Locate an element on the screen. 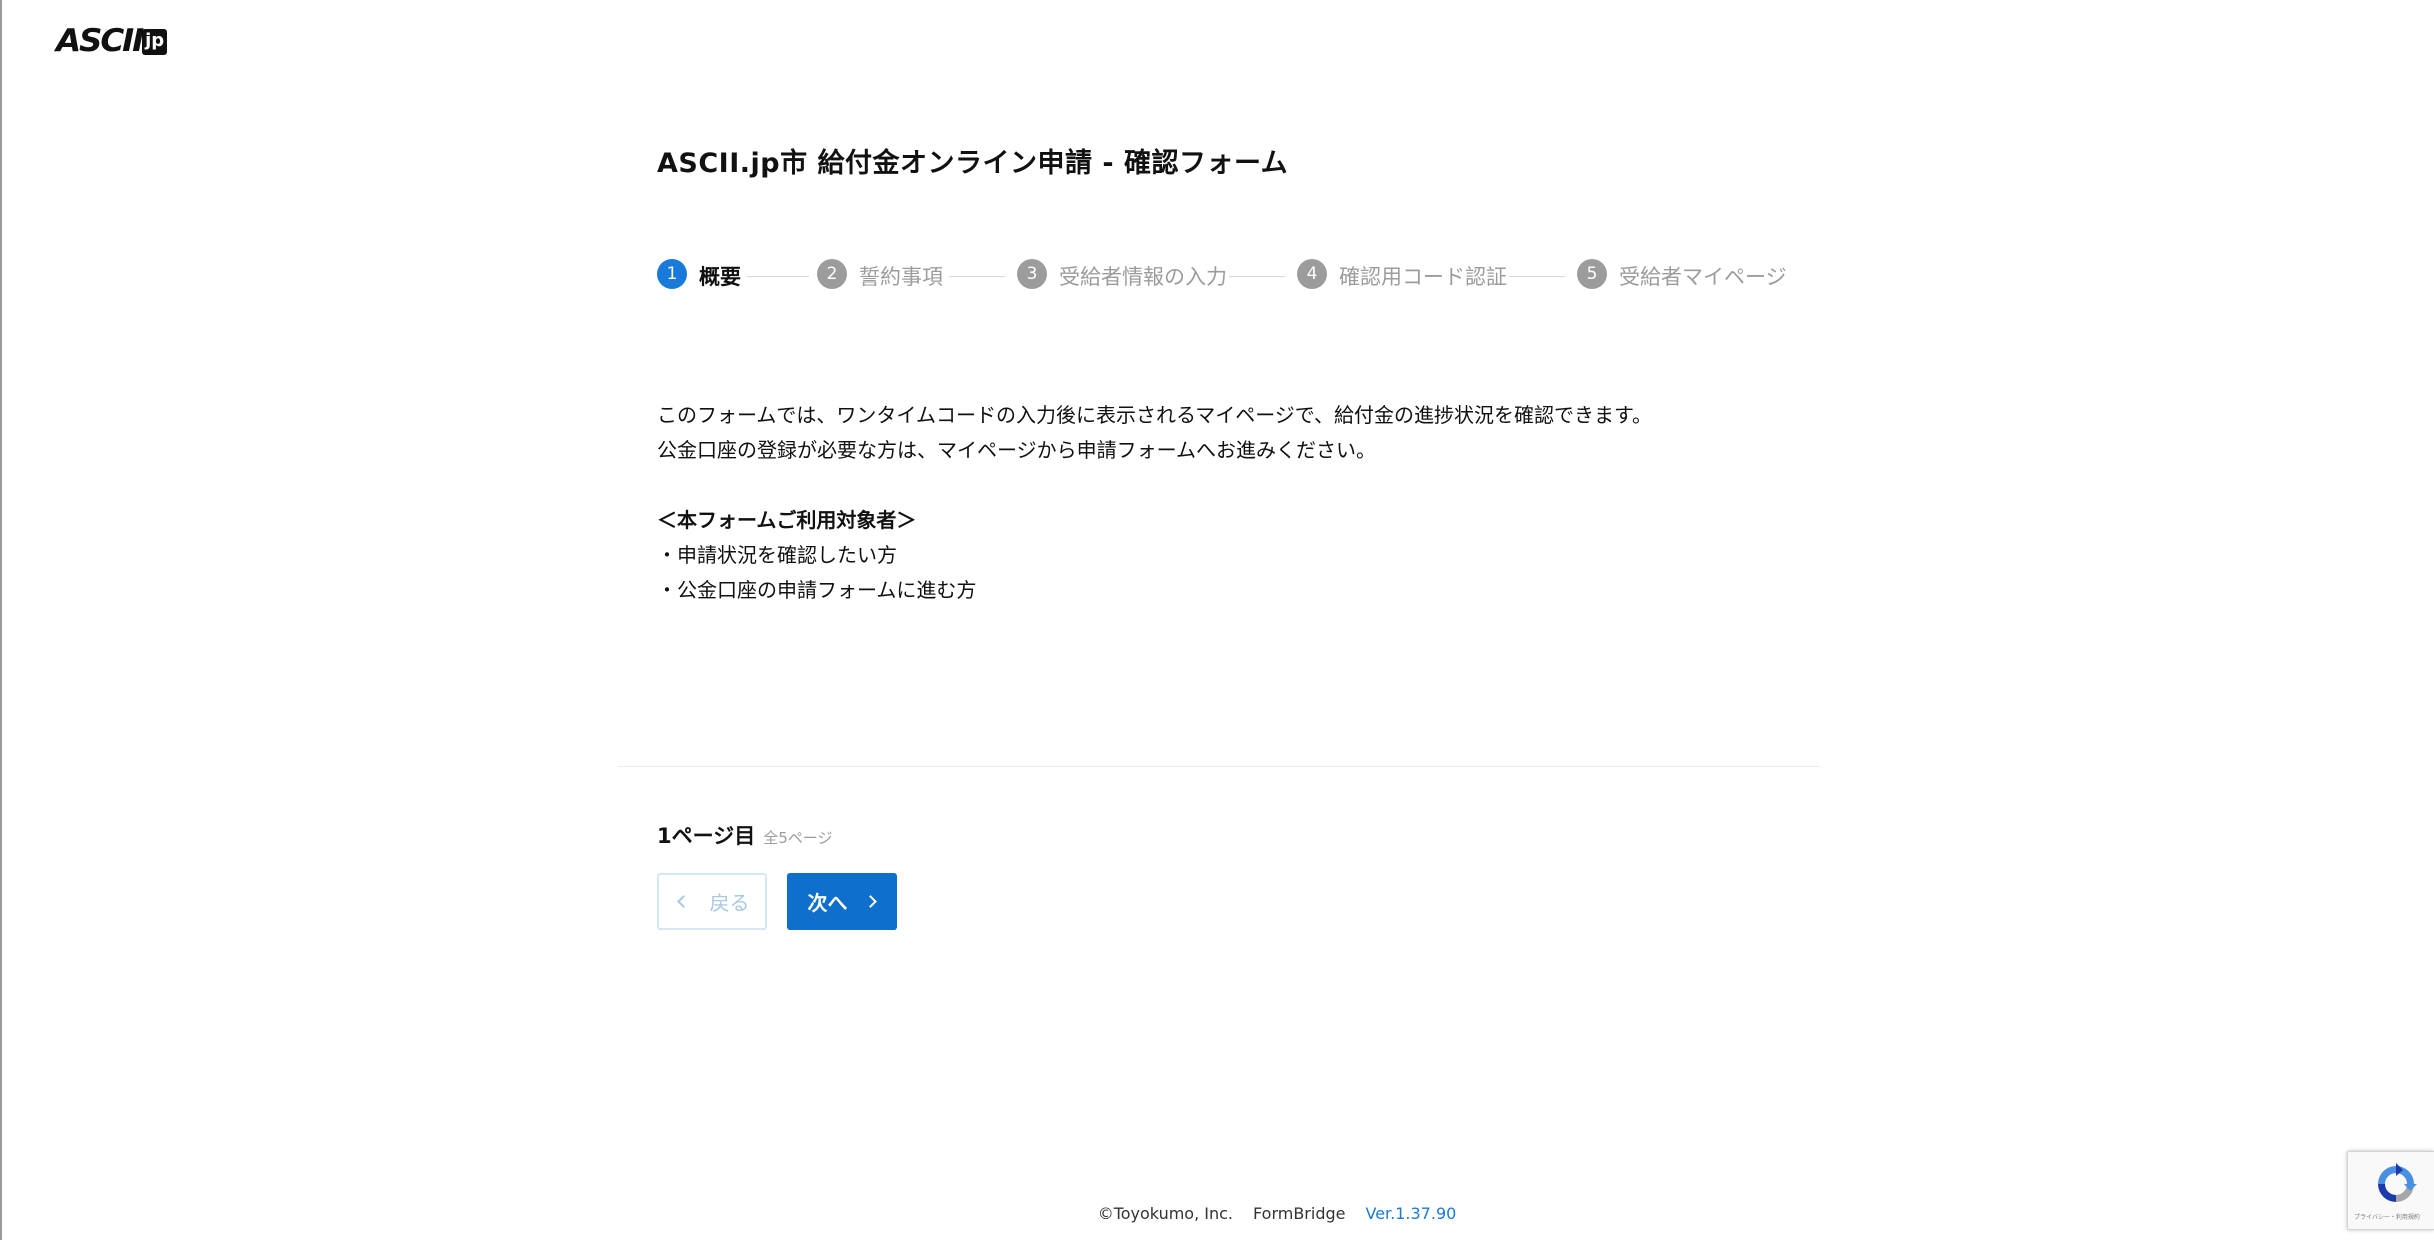  step-mypage: 5 受給者マイページ is located at coordinates (1682, 274).